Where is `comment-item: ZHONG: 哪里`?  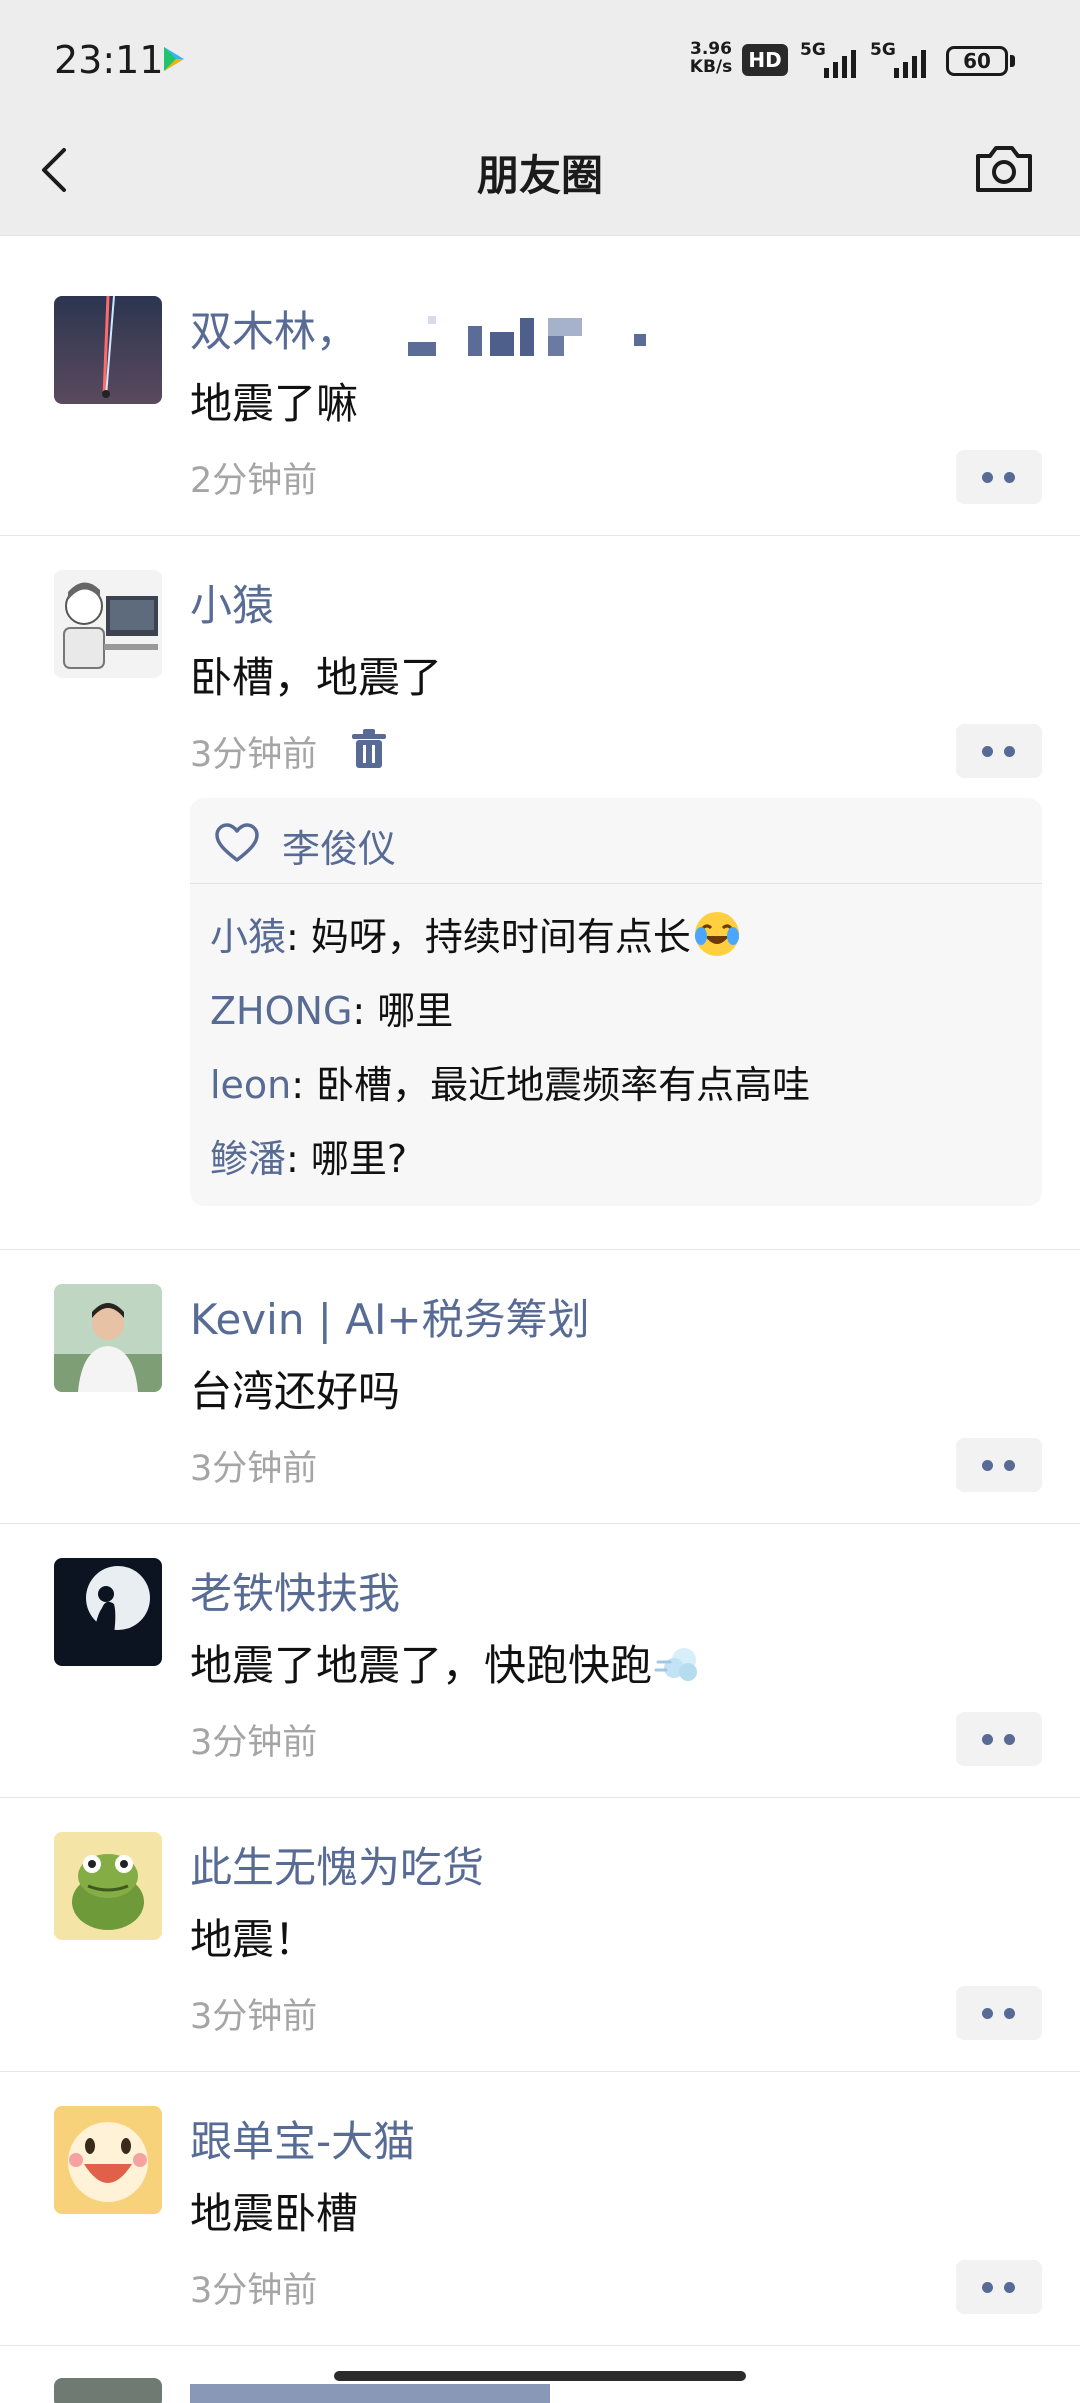
comment-item: ZHONG: 哪里 is located at coordinates (331, 1007).